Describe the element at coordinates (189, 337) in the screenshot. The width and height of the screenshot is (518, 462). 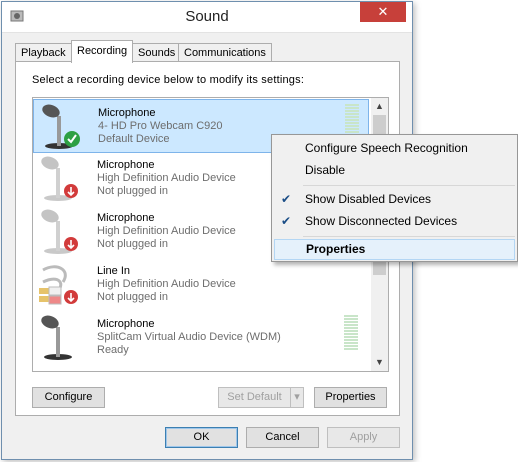
I see `device-detail: SplitCam Virtual Audio Device (WDM)` at that location.